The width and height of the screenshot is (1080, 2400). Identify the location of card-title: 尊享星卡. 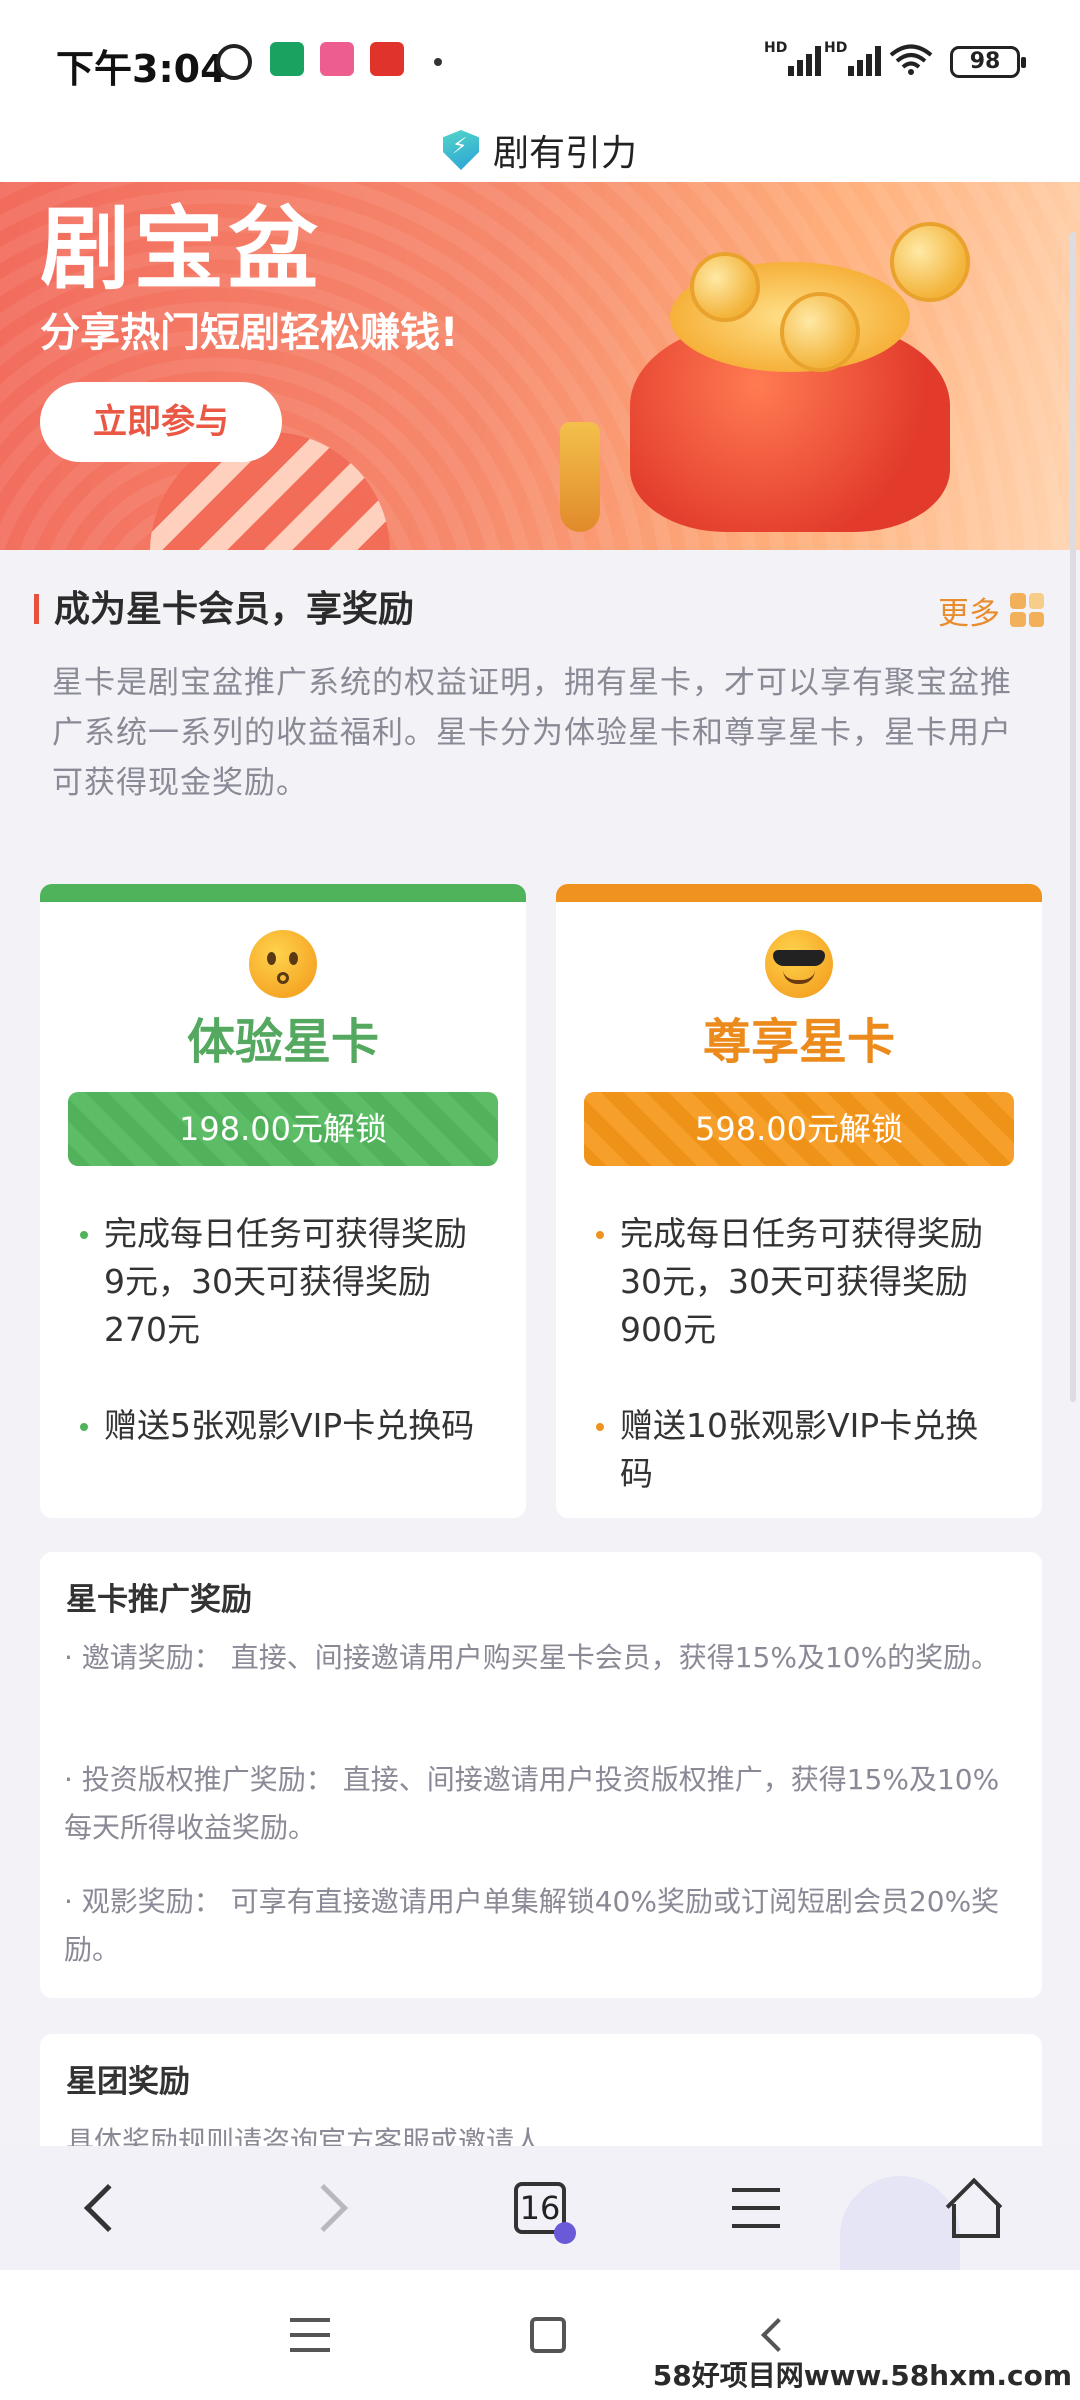
(798, 1042).